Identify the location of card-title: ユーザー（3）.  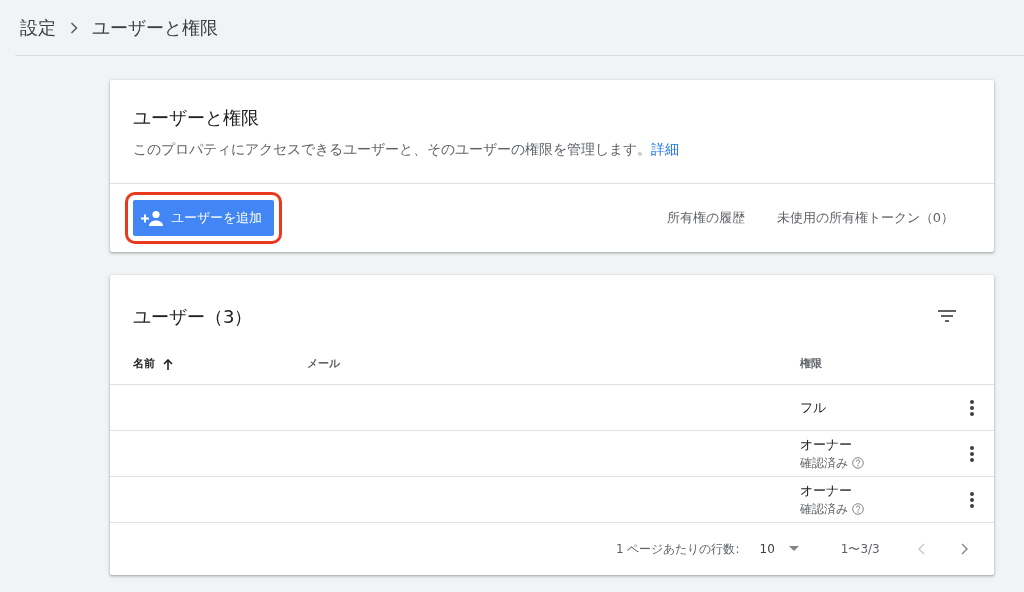
(193, 316).